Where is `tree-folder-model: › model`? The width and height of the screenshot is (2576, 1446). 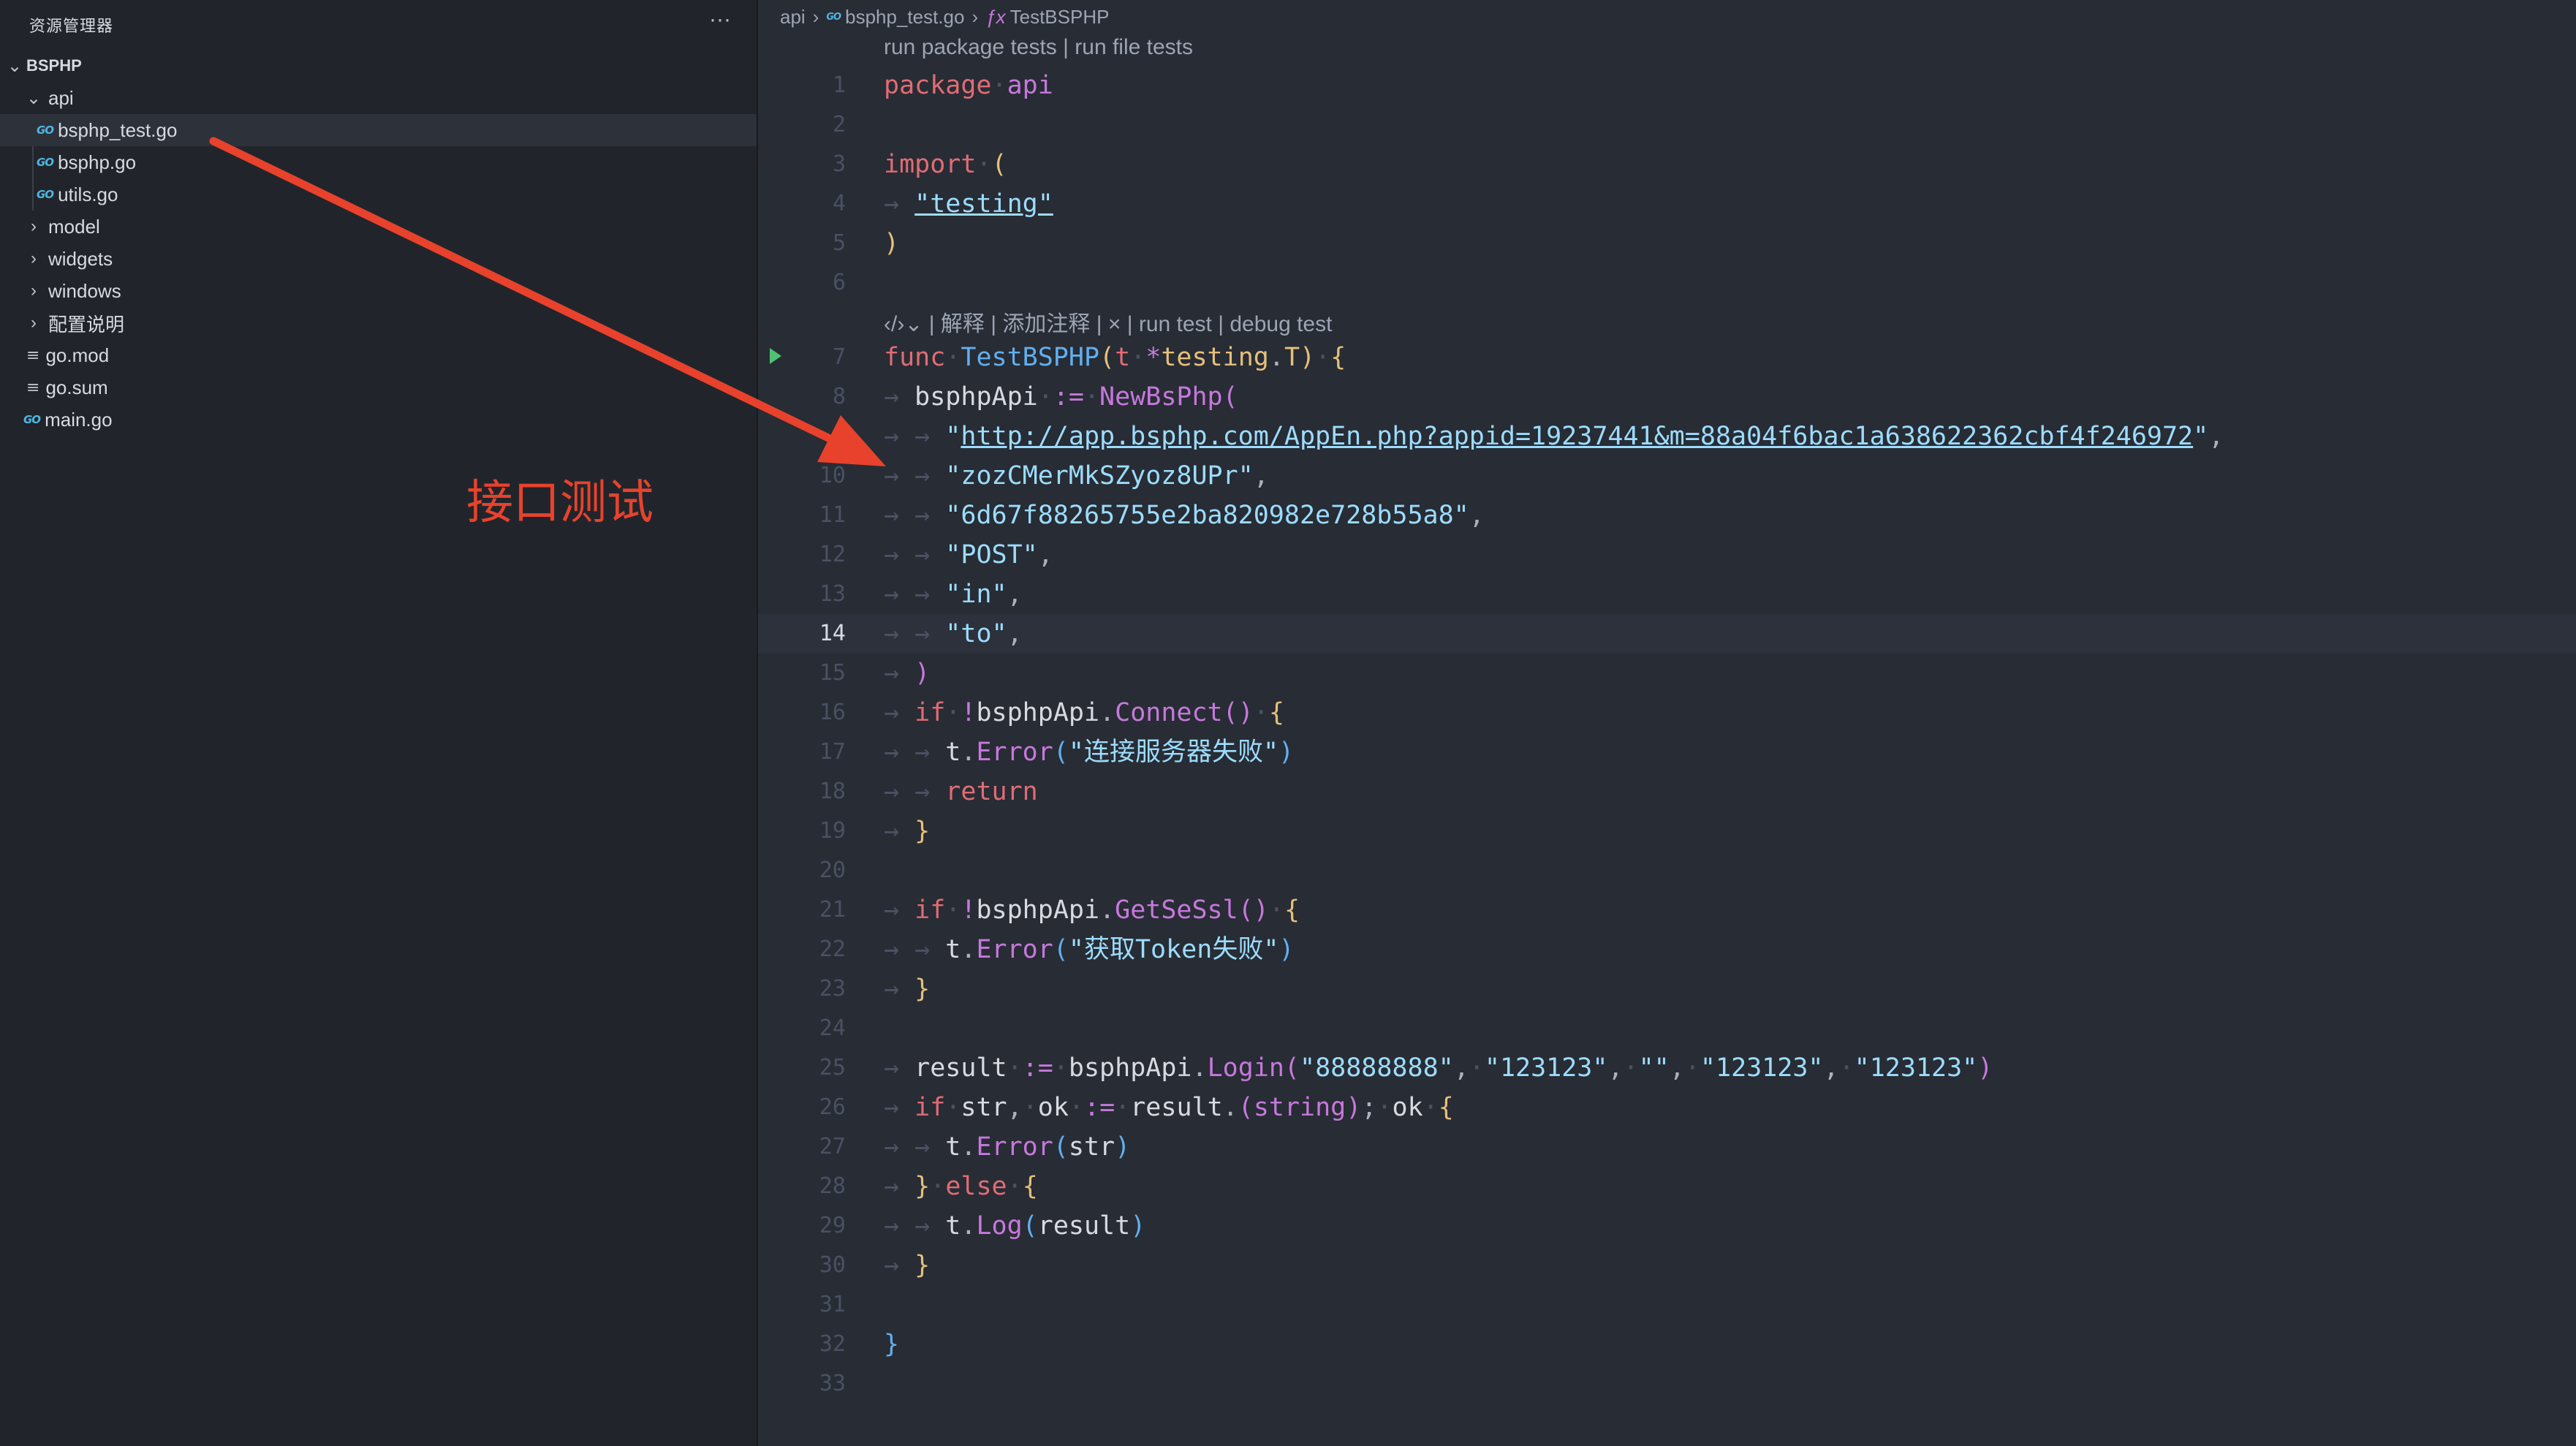
tree-folder-model: › model is located at coordinates (378, 227).